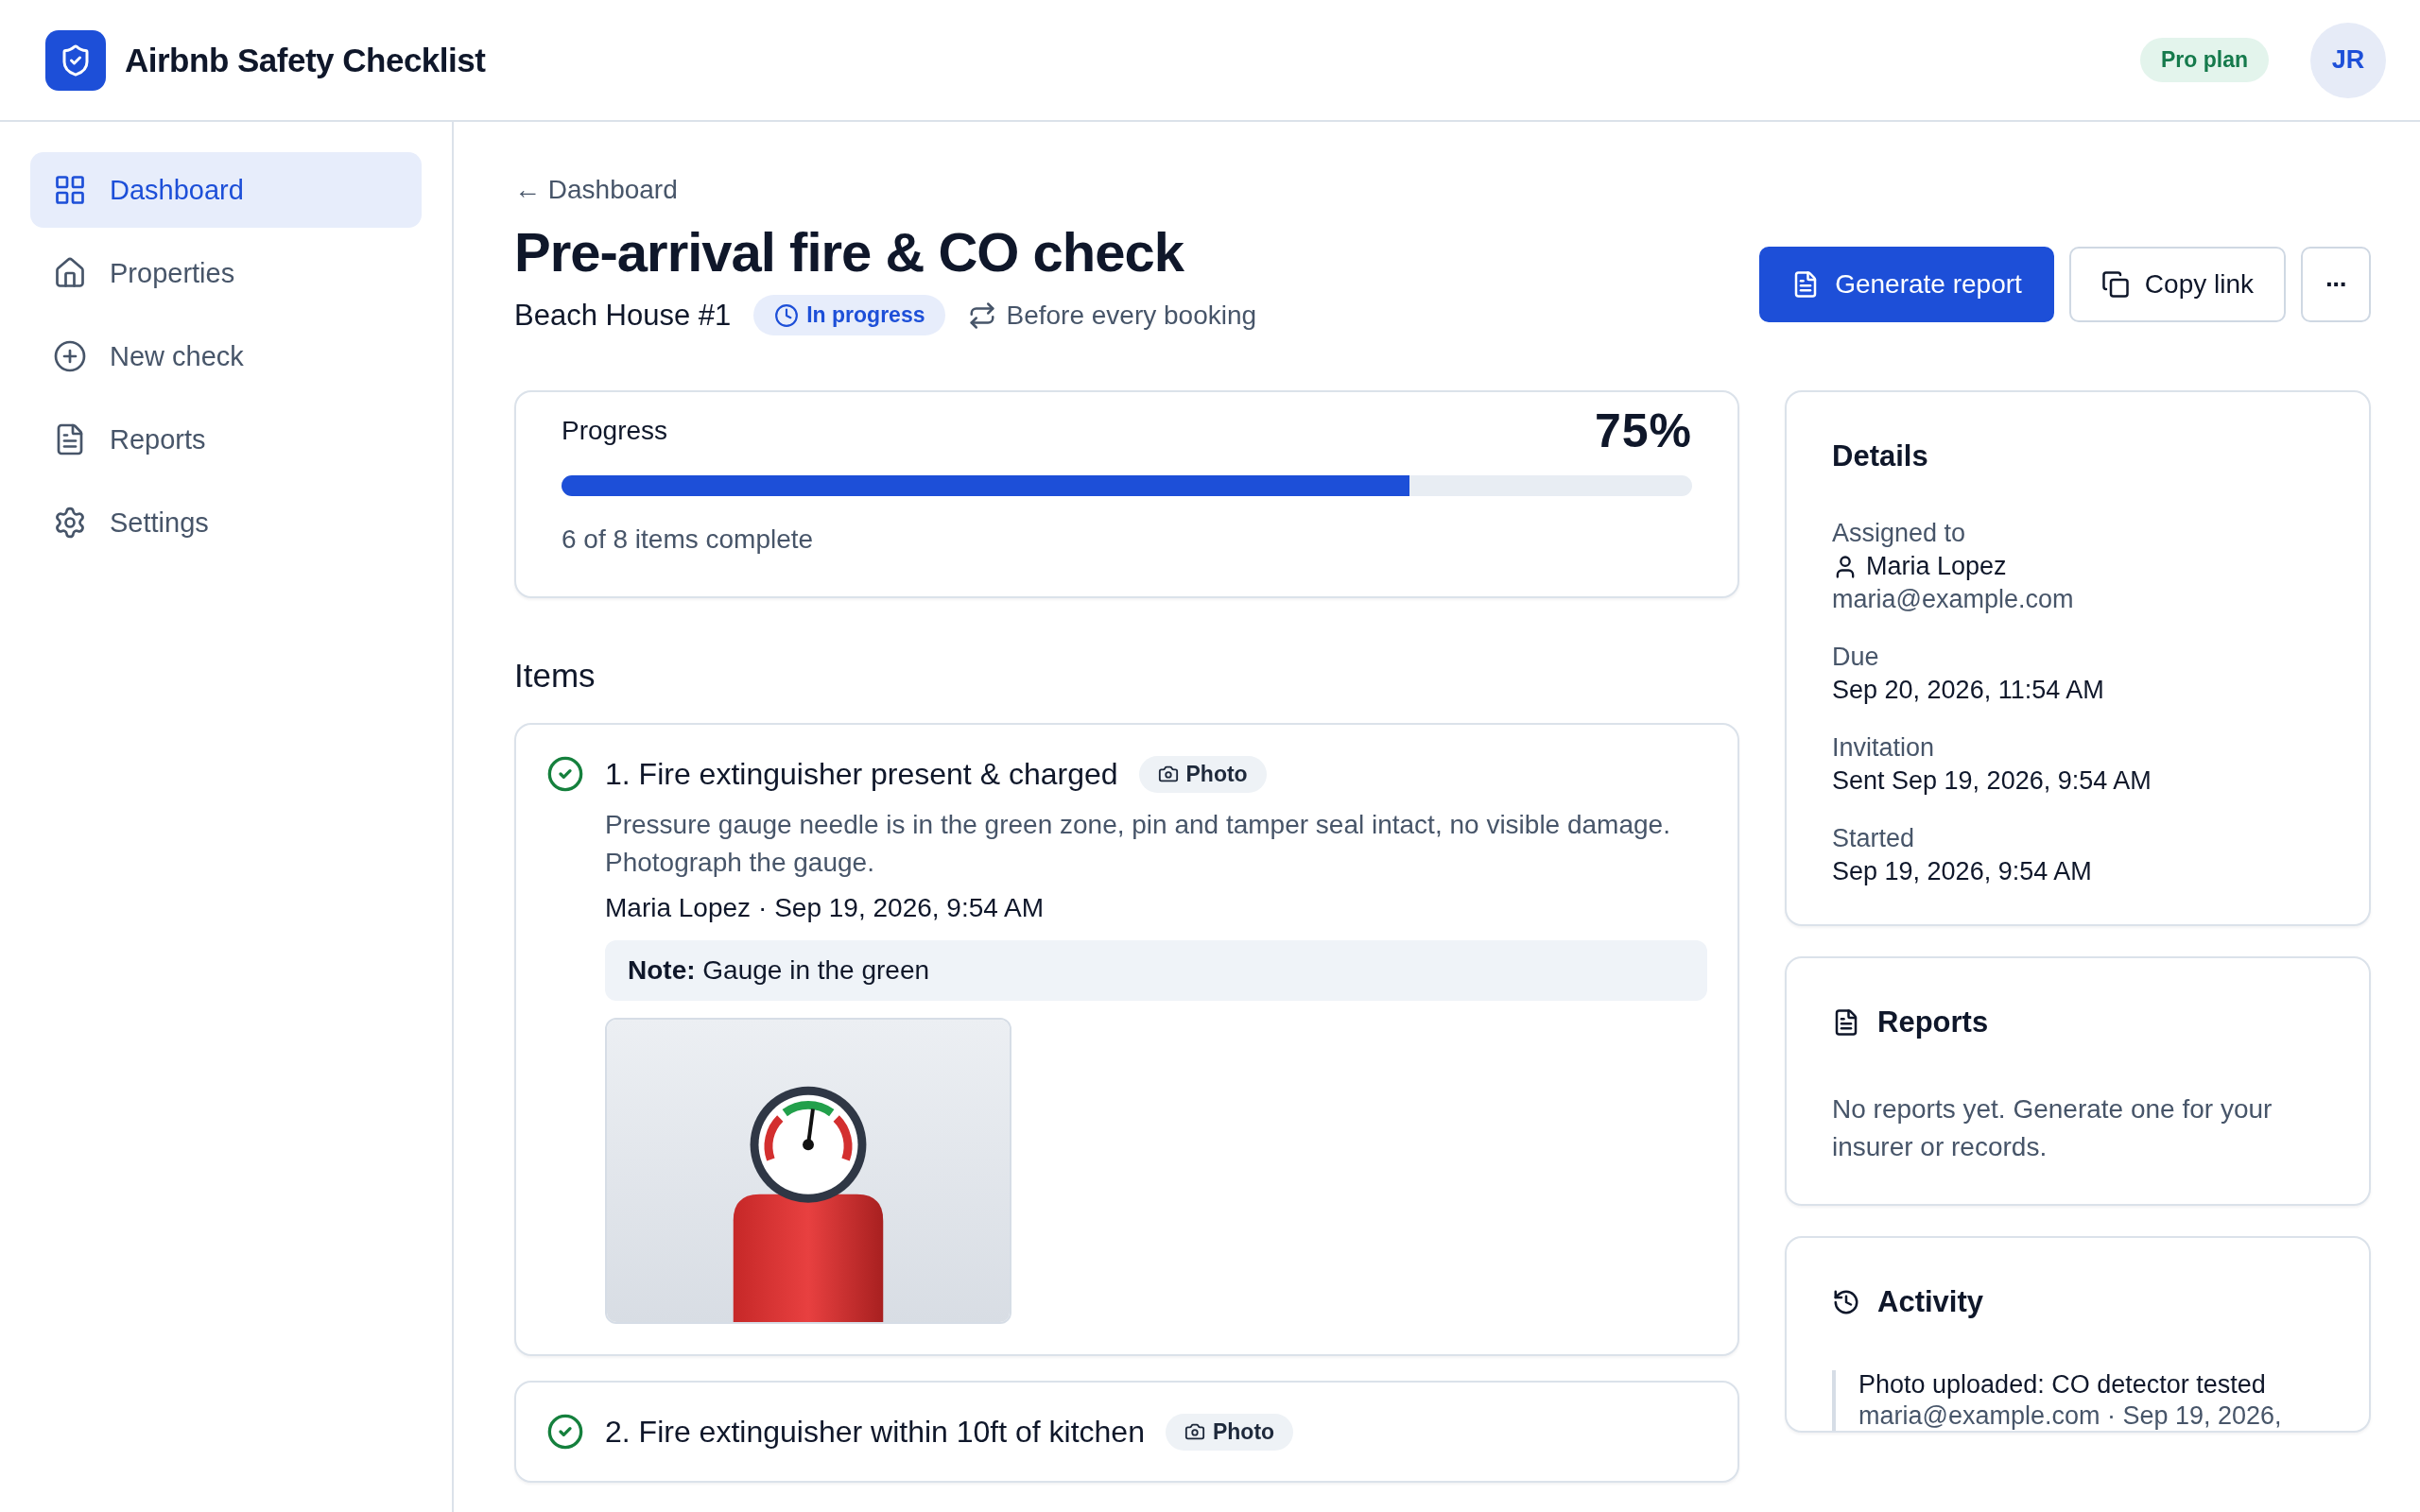 Image resolution: width=2420 pixels, height=1512 pixels. I want to click on copy-icon, so click(2115, 284).